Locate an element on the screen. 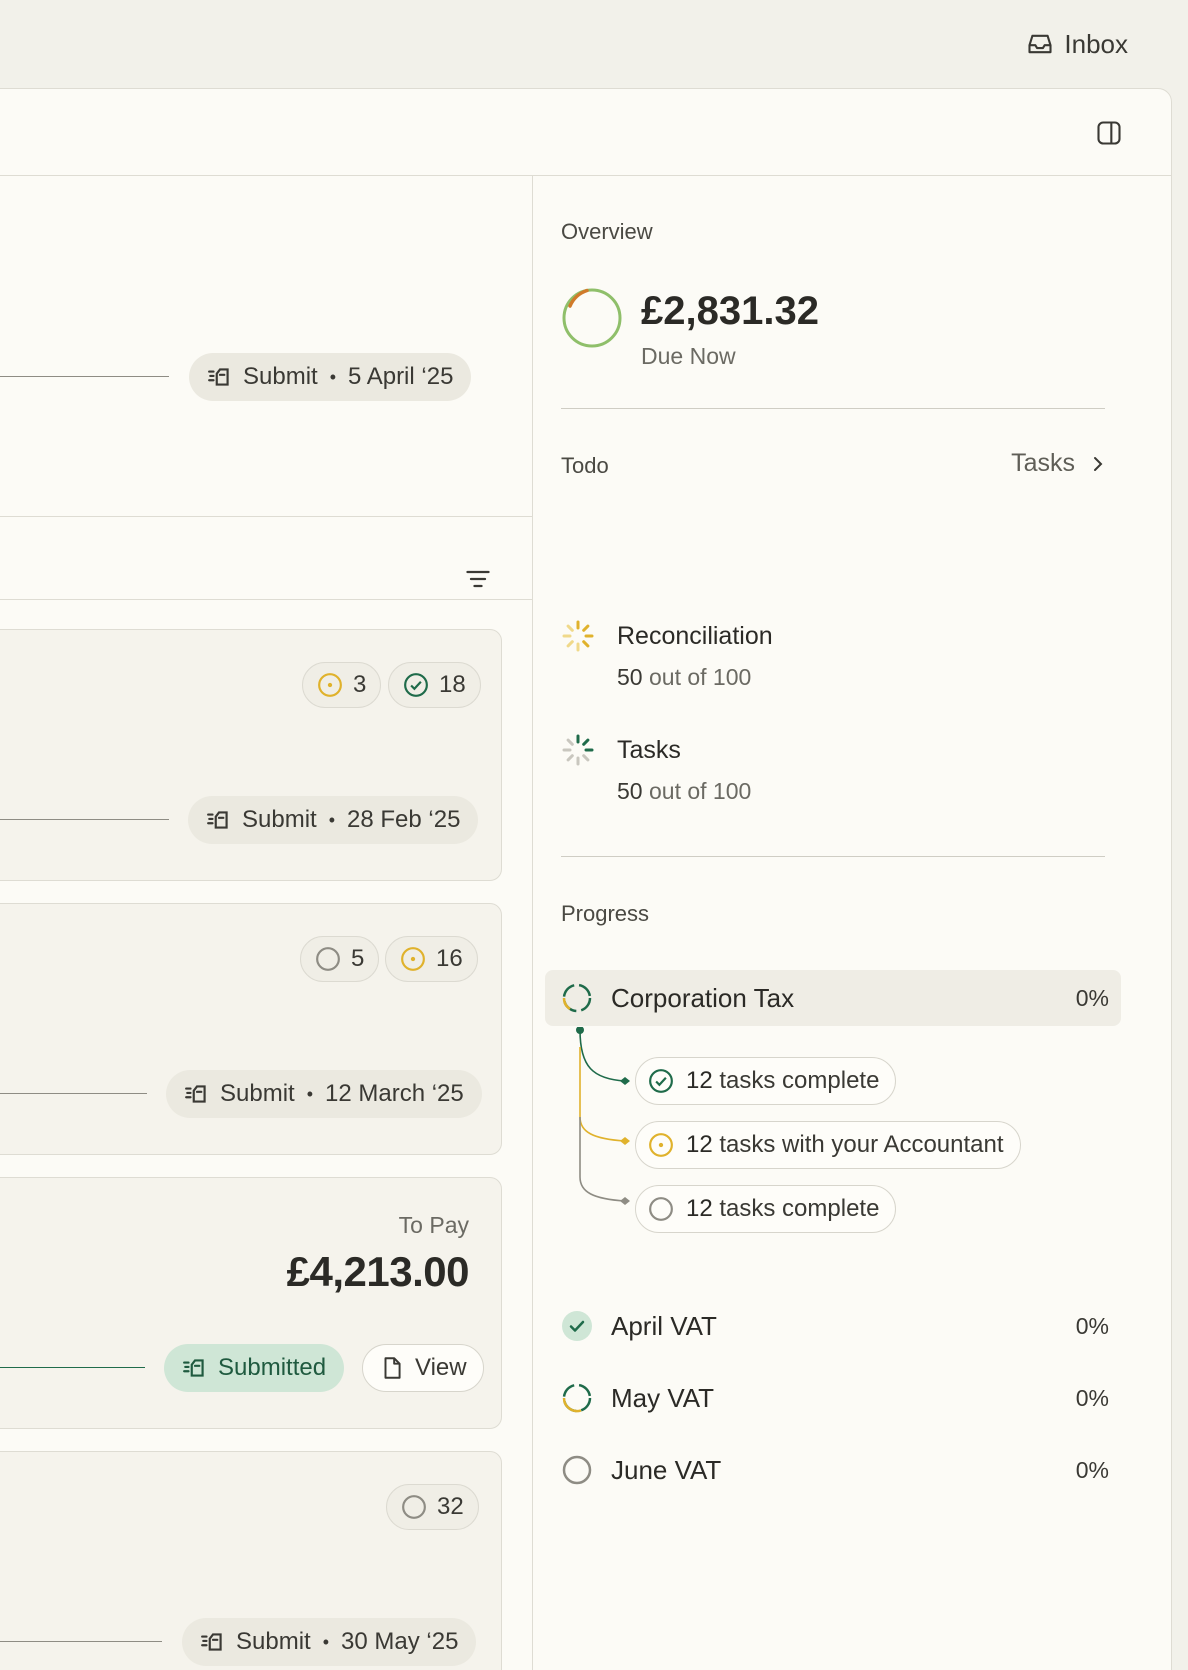  badge-count: 32 is located at coordinates (450, 1506).